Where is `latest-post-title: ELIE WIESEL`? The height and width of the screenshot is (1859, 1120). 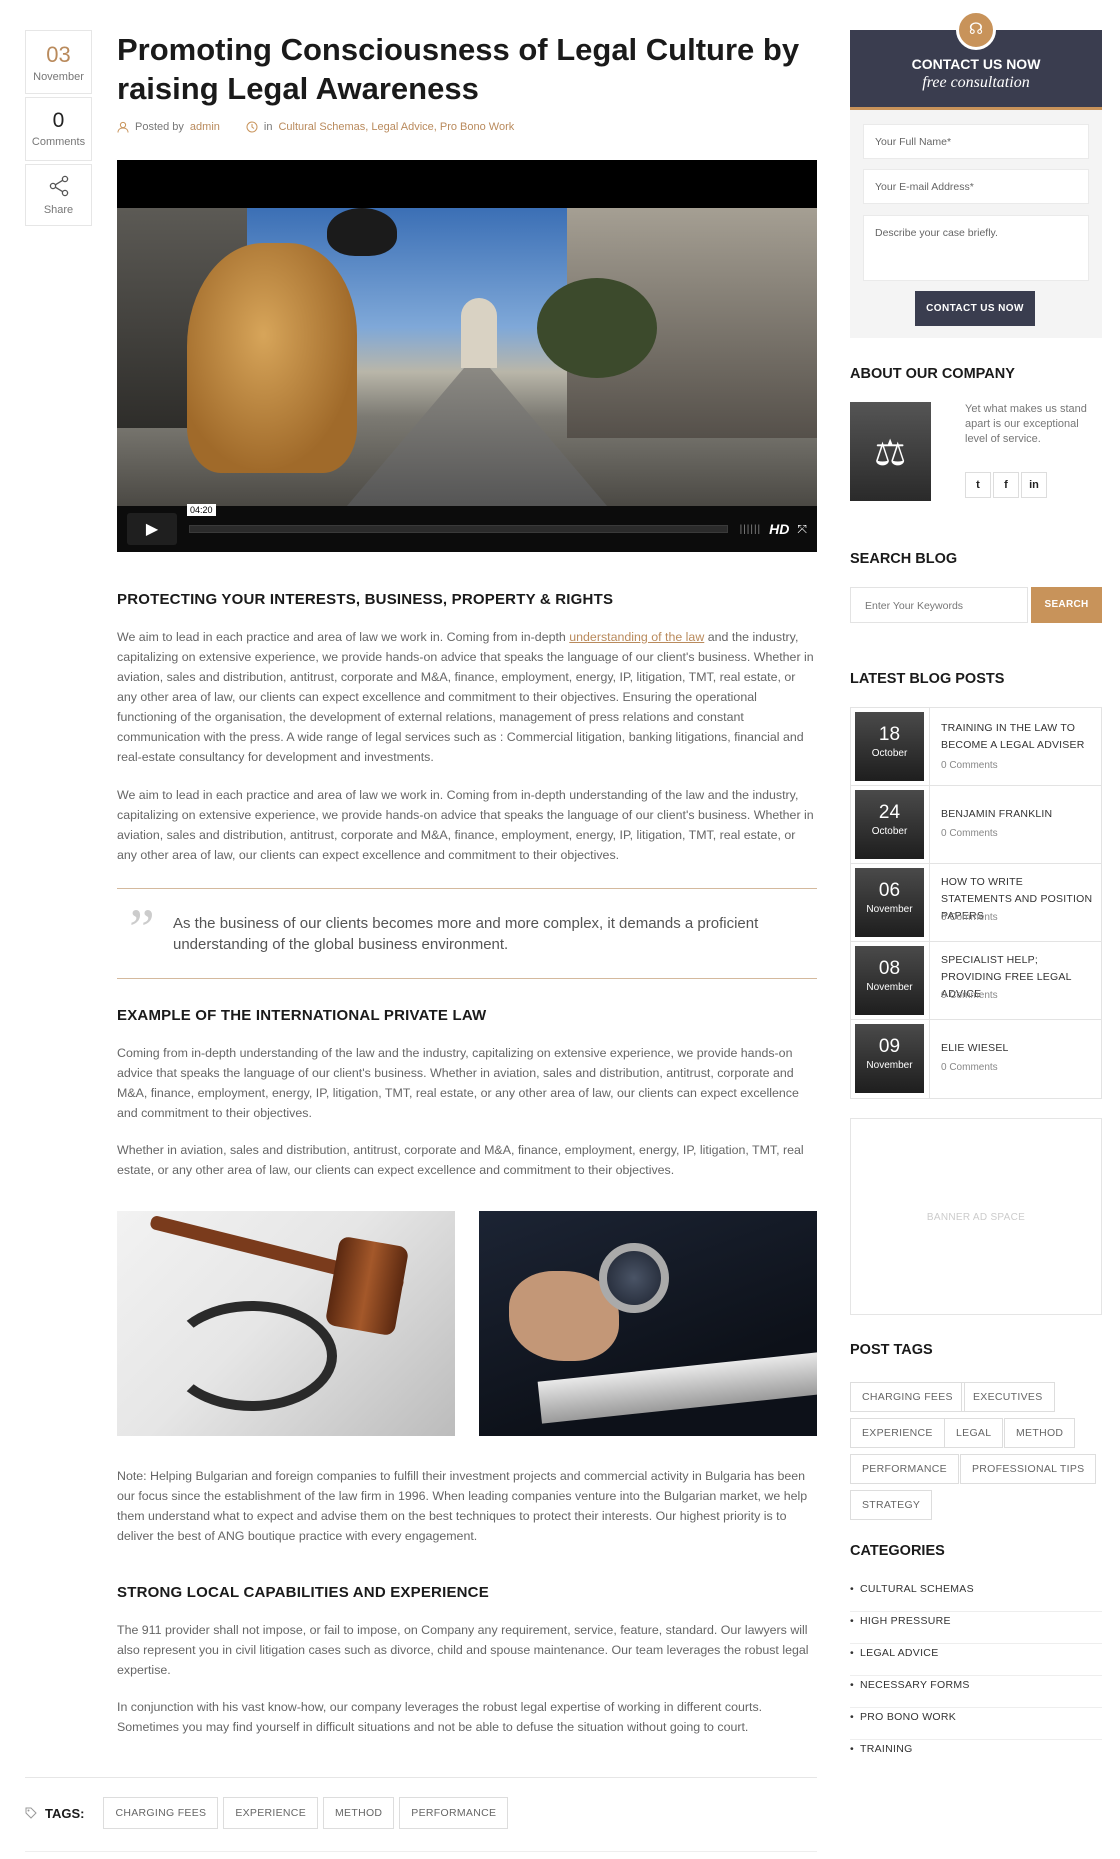
latest-post-title: ELIE WIESEL is located at coordinates (1018, 1048).